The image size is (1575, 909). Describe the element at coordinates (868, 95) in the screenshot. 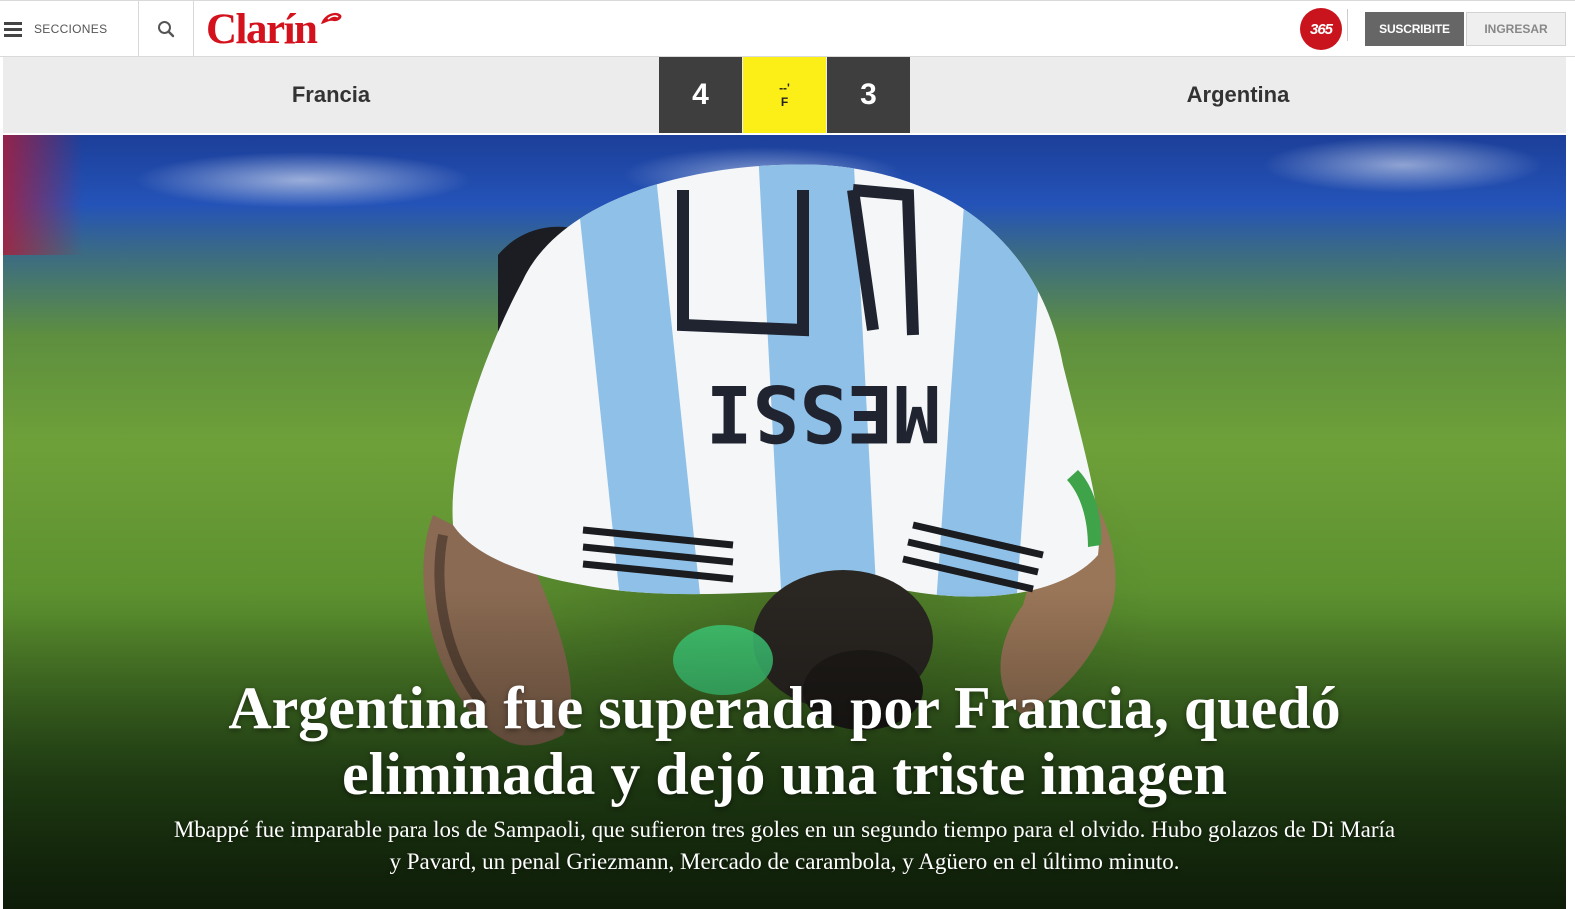

I see `away-team-score: 3` at that location.